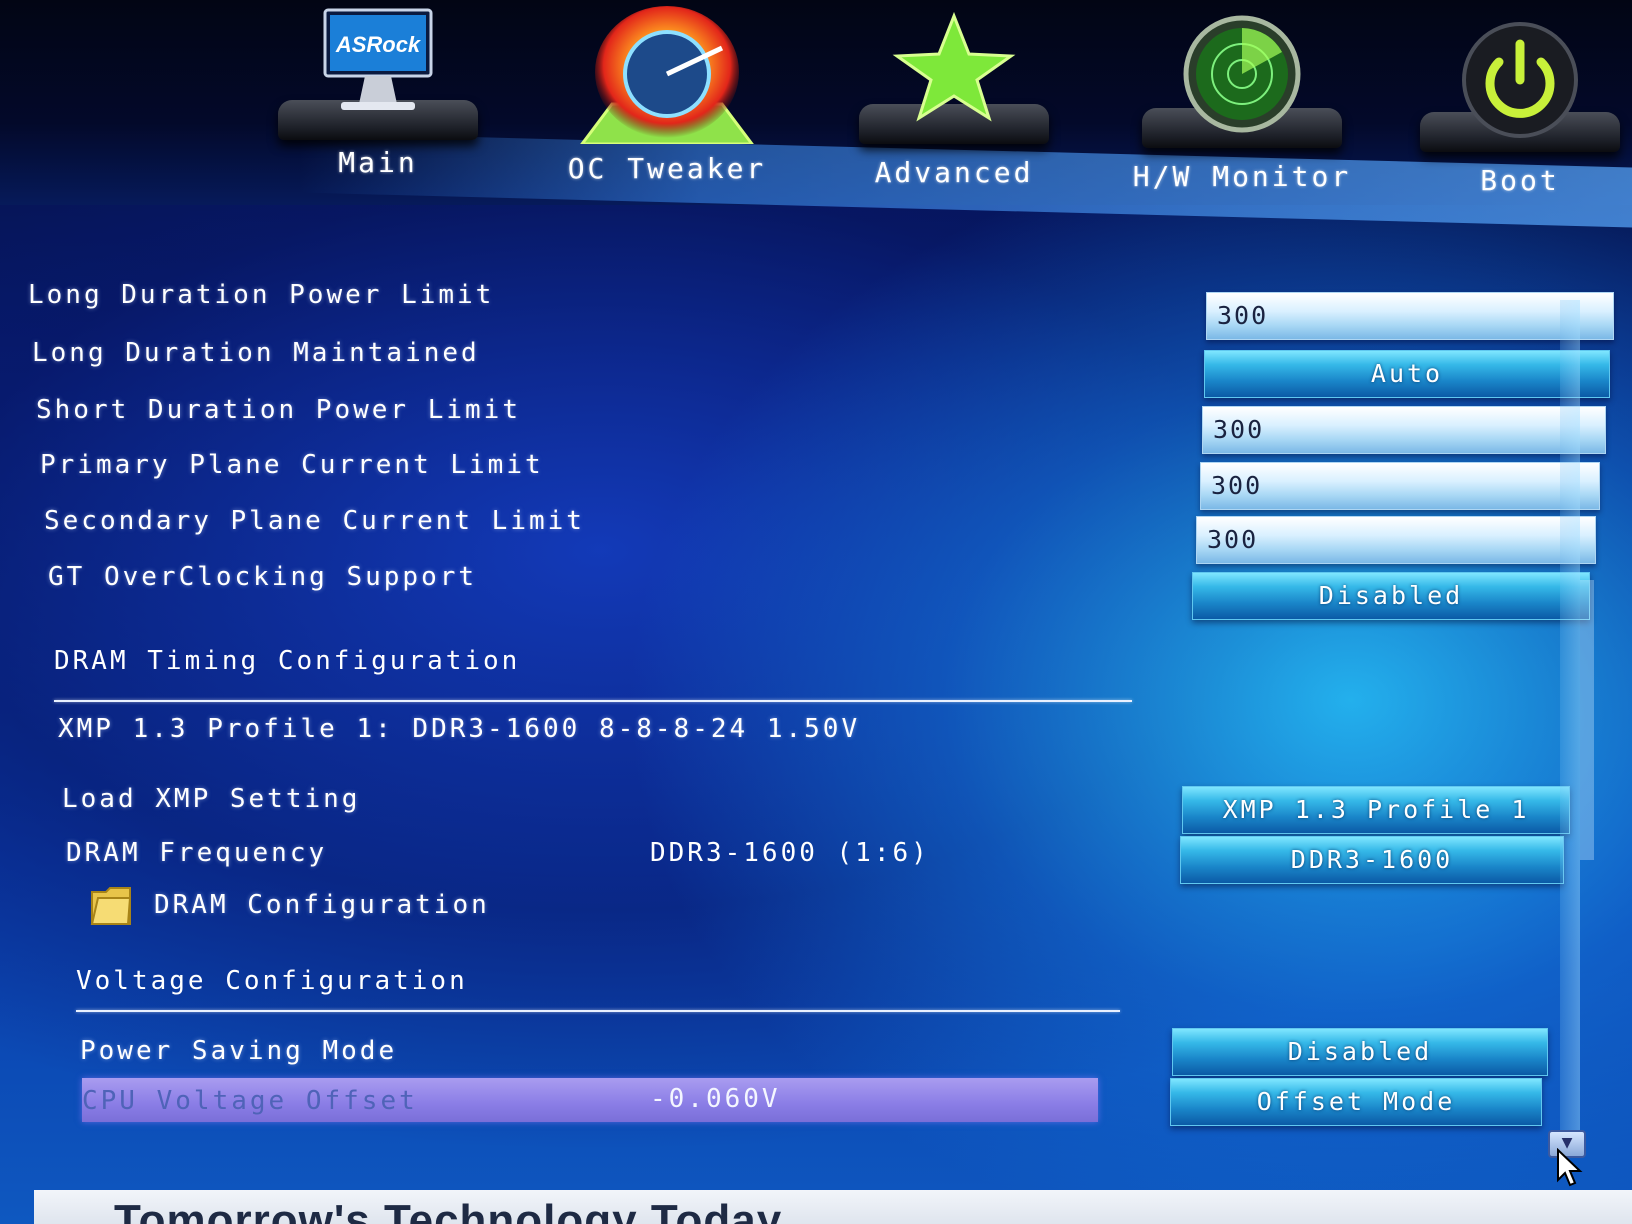 The width and height of the screenshot is (1632, 1224). Describe the element at coordinates (1356, 1102) in the screenshot. I see `cpu-voltage-offset-select: Offset Mode` at that location.